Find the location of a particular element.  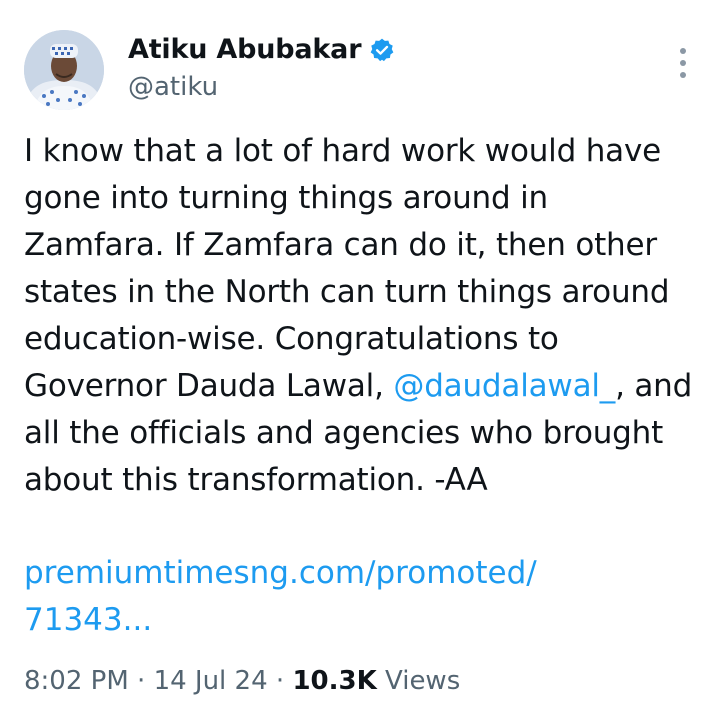

views-label: Views is located at coordinates (418, 681).